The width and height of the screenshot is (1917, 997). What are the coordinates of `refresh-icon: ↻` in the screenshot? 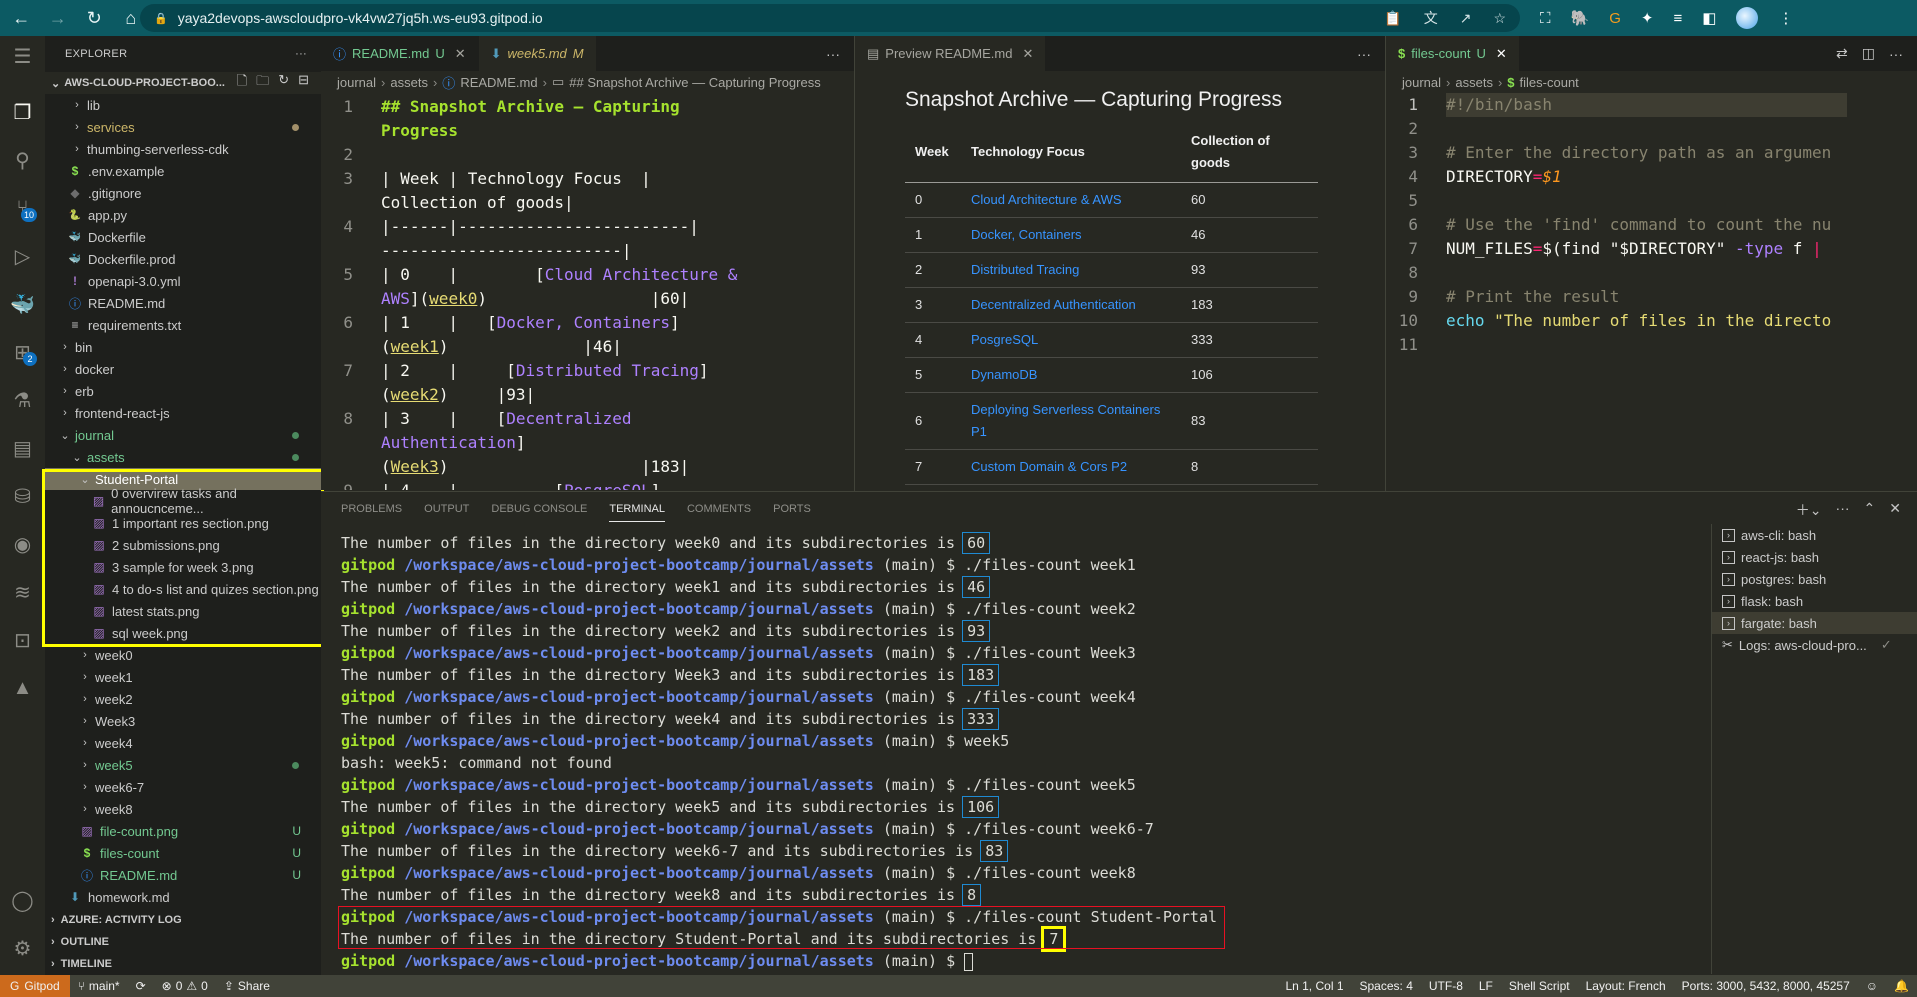 It's located at (283, 83).